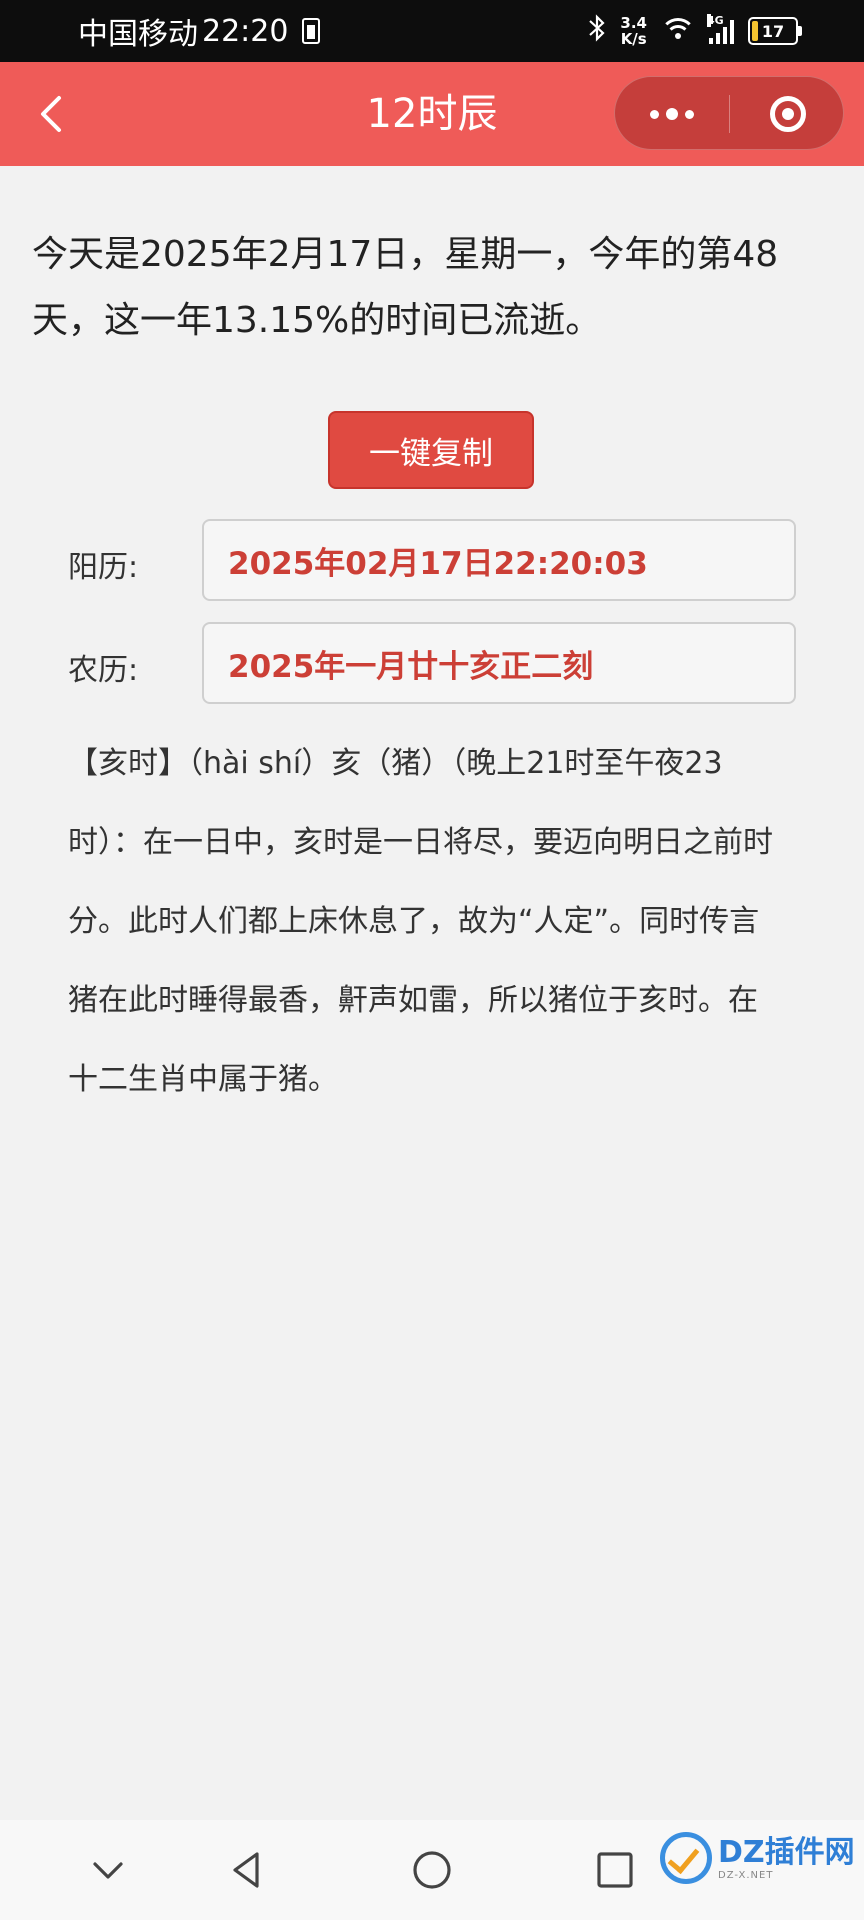  I want to click on nav-recents-button, so click(615, 1870).